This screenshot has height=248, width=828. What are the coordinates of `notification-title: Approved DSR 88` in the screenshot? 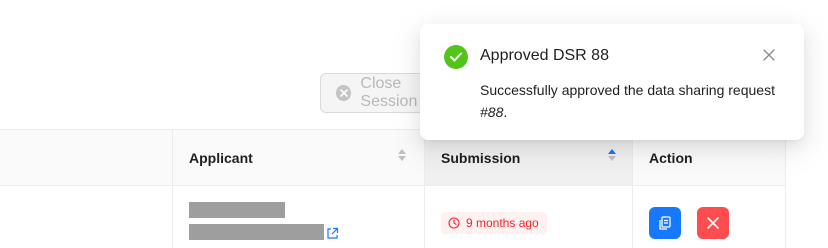 It's located at (544, 55).